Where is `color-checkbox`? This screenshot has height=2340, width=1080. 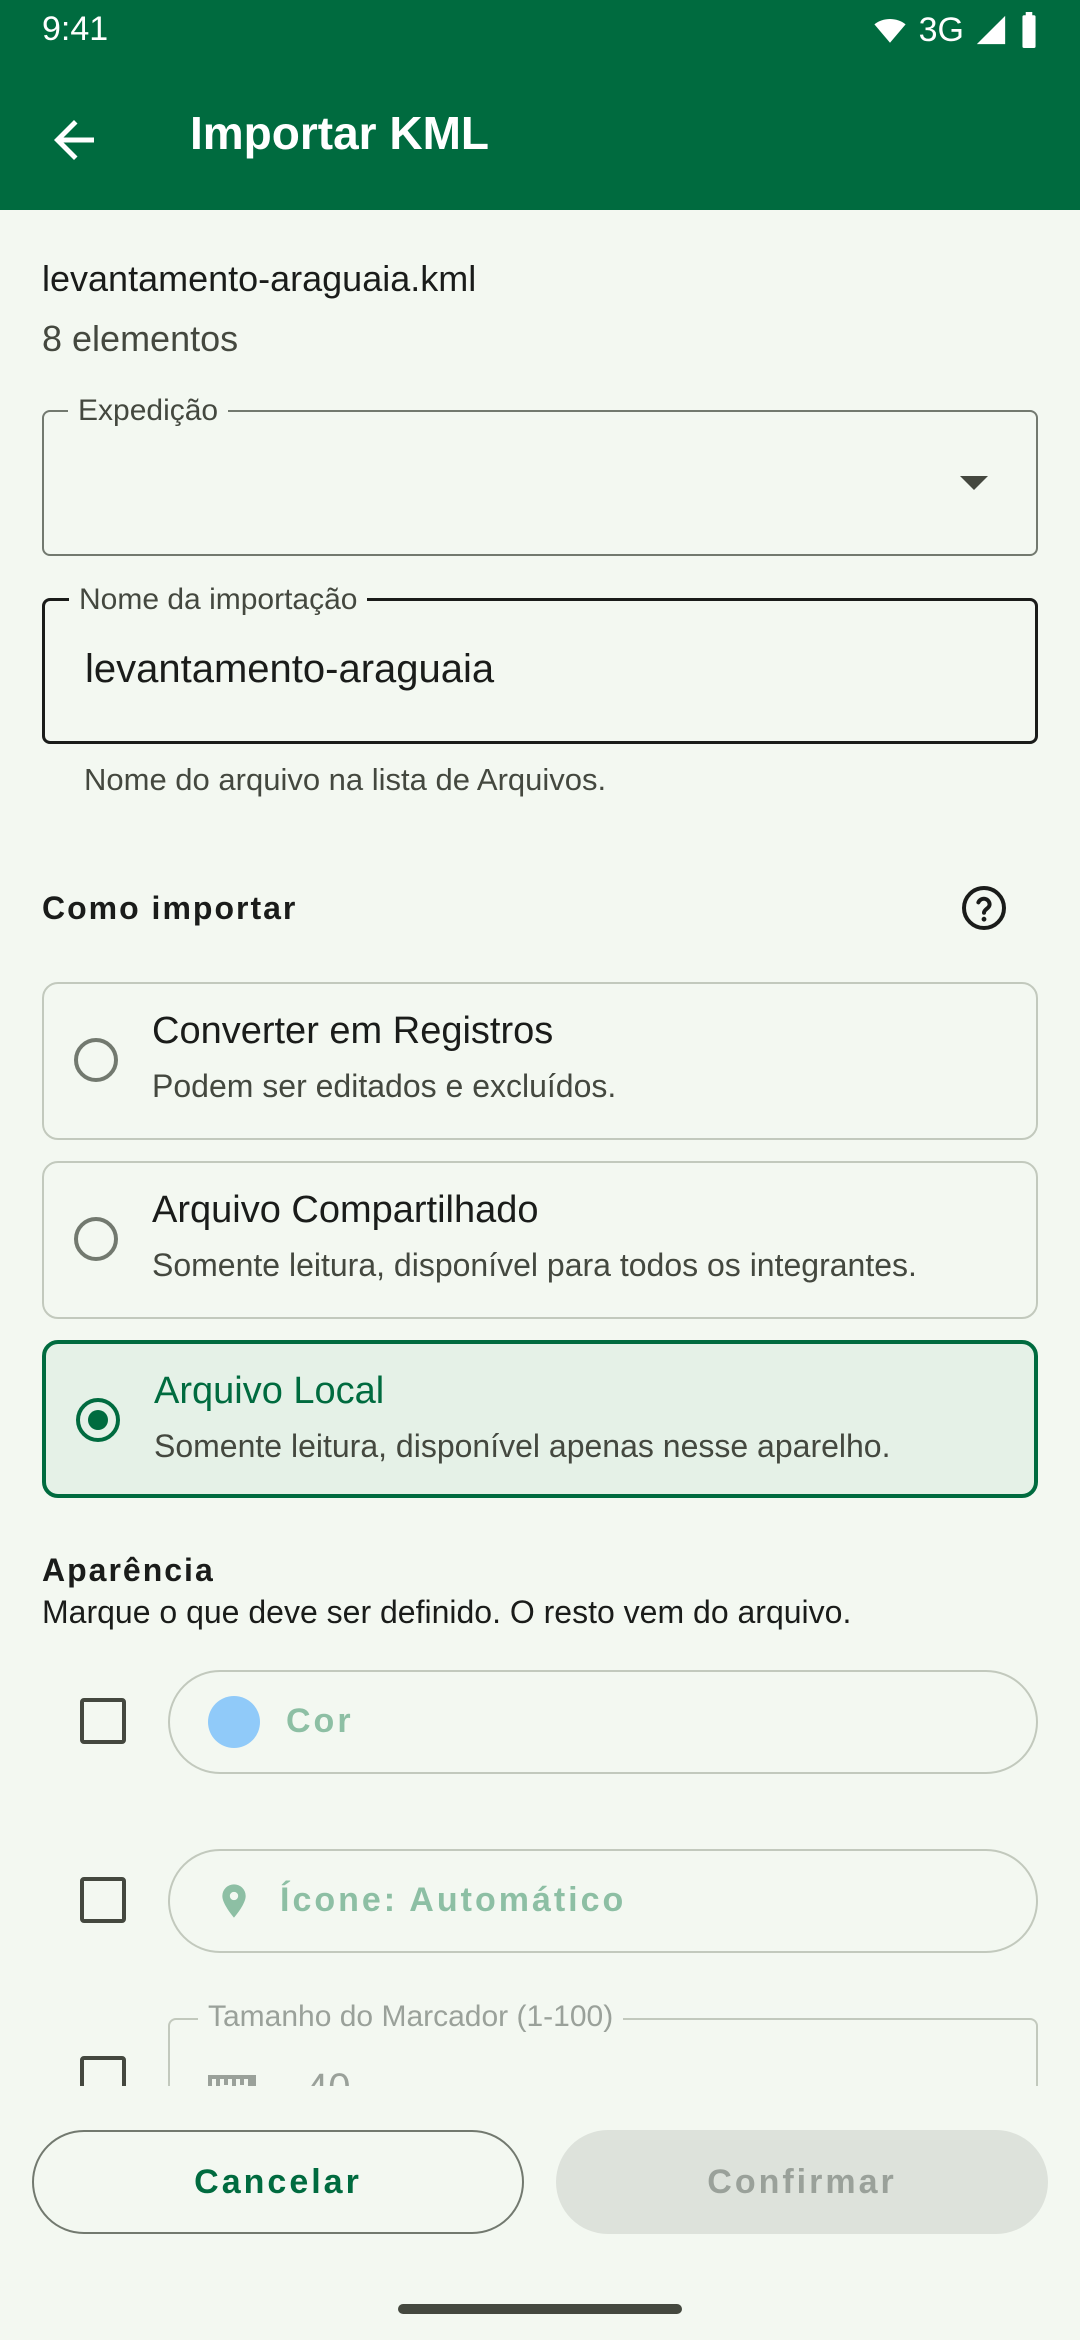 color-checkbox is located at coordinates (103, 1721).